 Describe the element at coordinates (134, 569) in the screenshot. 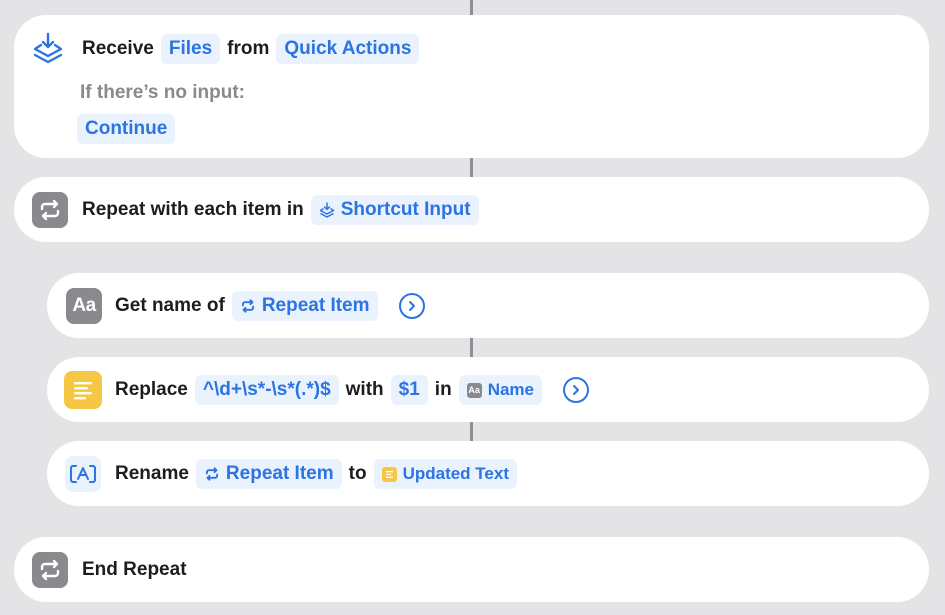

I see `end-repeat-label: End Repeat` at that location.